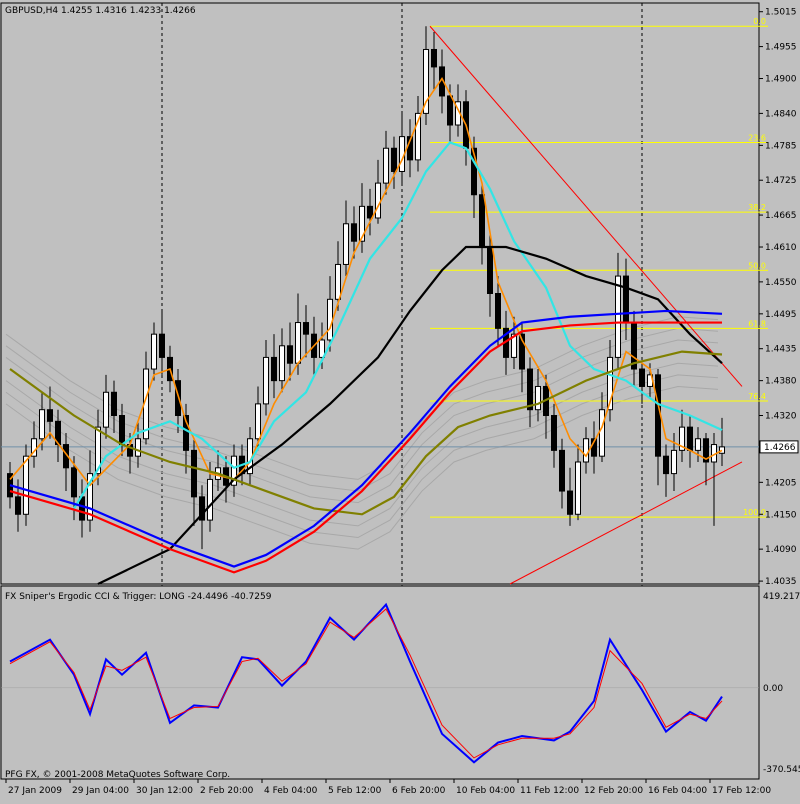 The image size is (800, 804). Describe the element at coordinates (164, 791) in the screenshot. I see `time-tick-label: 30 Jan 12:00` at that location.